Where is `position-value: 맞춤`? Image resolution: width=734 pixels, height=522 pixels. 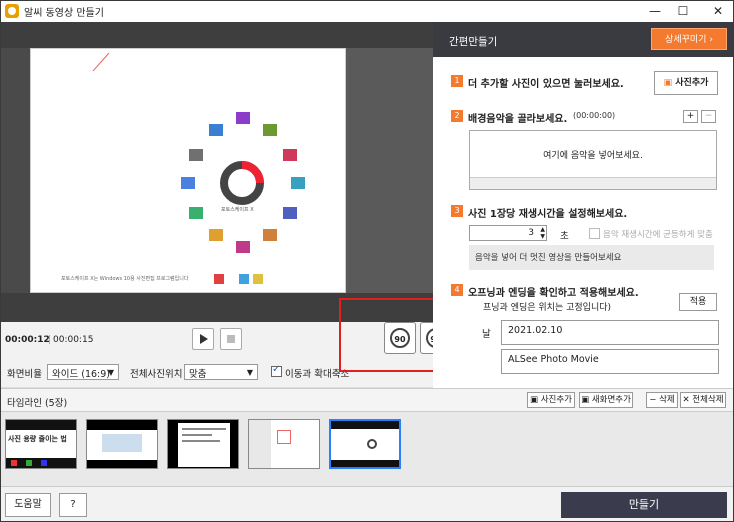 position-value: 맞춤 is located at coordinates (198, 374).